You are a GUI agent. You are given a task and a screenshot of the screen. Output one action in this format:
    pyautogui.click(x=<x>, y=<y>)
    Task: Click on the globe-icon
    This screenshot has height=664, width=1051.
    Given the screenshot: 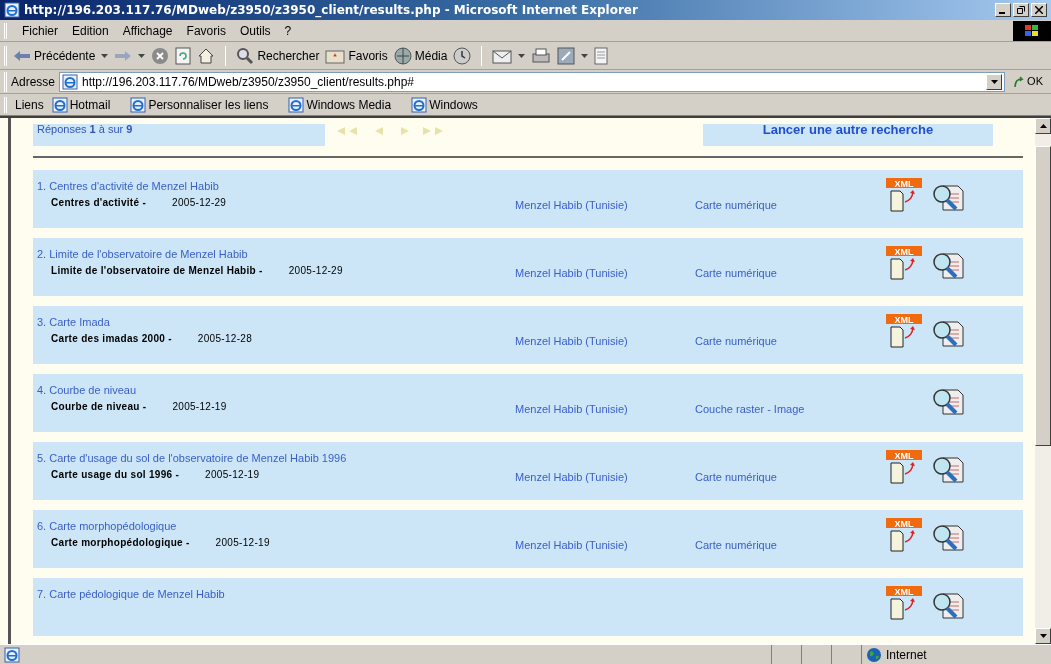 What is the action you would take?
    pyautogui.click(x=874, y=654)
    